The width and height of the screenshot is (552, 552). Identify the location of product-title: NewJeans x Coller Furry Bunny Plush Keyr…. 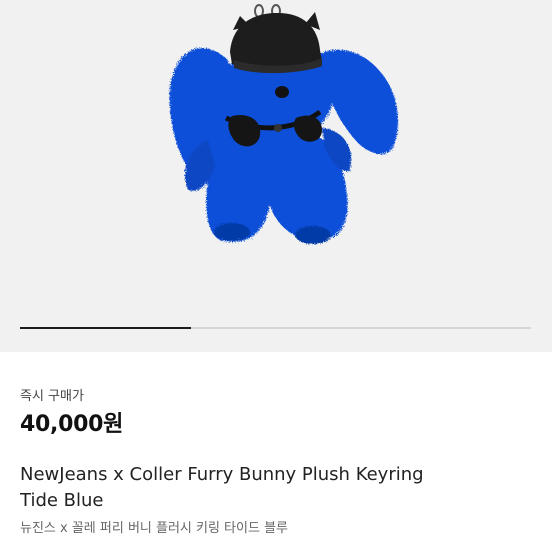
(276, 488).